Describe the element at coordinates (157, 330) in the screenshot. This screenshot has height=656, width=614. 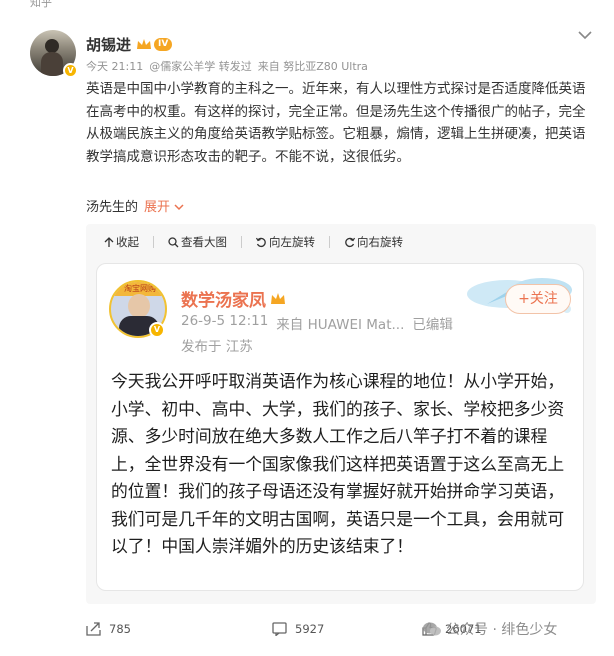
I see `inner-verified-icon: V` at that location.